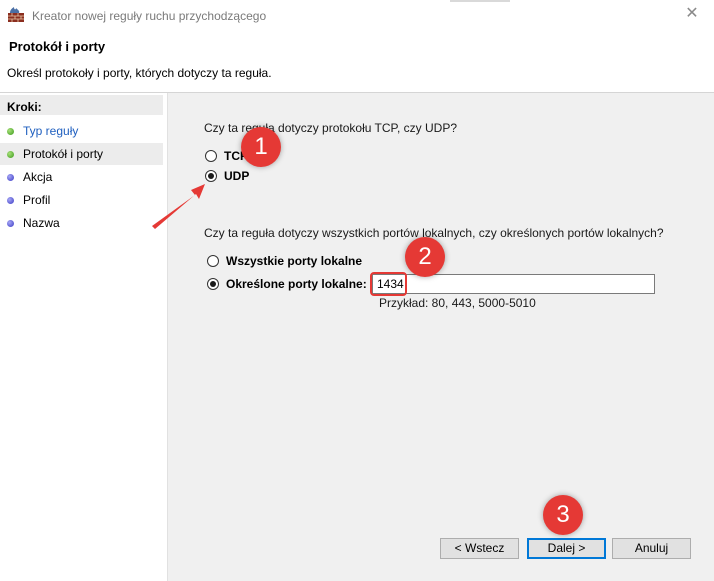  What do you see at coordinates (51, 131) in the screenshot?
I see `step-label: Typ reguły` at bounding box center [51, 131].